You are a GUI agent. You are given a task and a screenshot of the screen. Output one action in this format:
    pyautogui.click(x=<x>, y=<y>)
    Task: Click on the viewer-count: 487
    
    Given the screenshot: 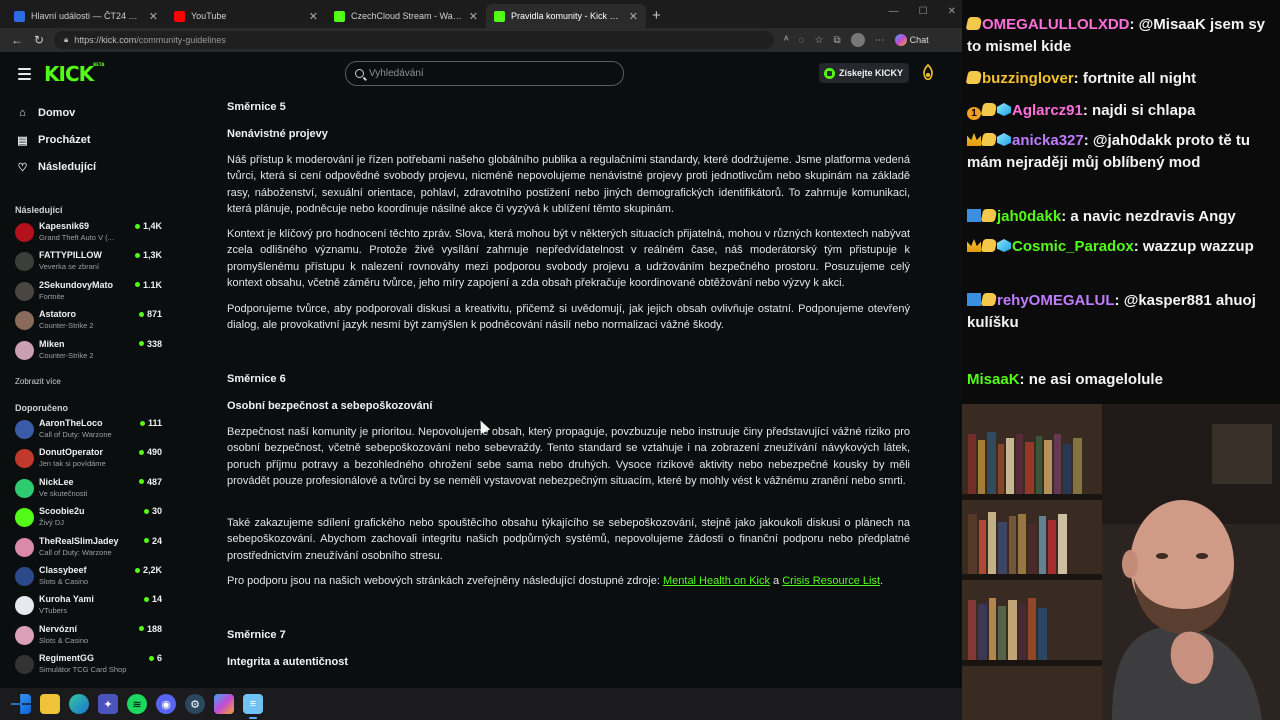 What is the action you would take?
    pyautogui.click(x=150, y=481)
    